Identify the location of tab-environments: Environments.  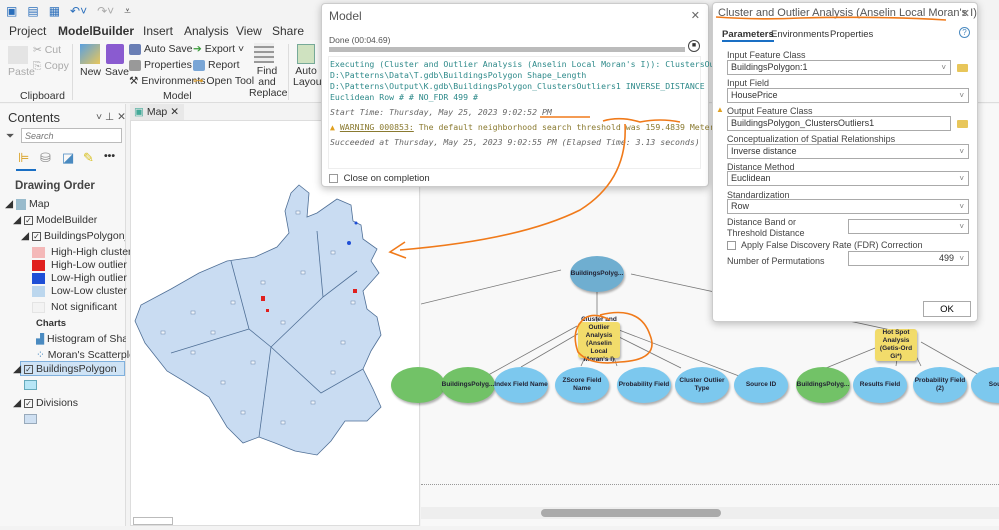
(800, 34).